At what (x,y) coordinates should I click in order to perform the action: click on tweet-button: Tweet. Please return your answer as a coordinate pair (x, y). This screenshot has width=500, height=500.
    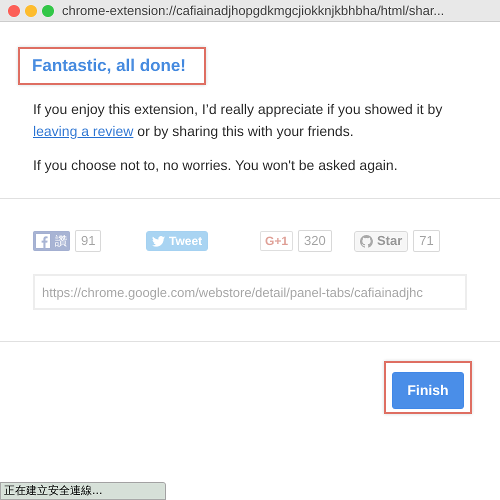
    Looking at the image, I should click on (177, 241).